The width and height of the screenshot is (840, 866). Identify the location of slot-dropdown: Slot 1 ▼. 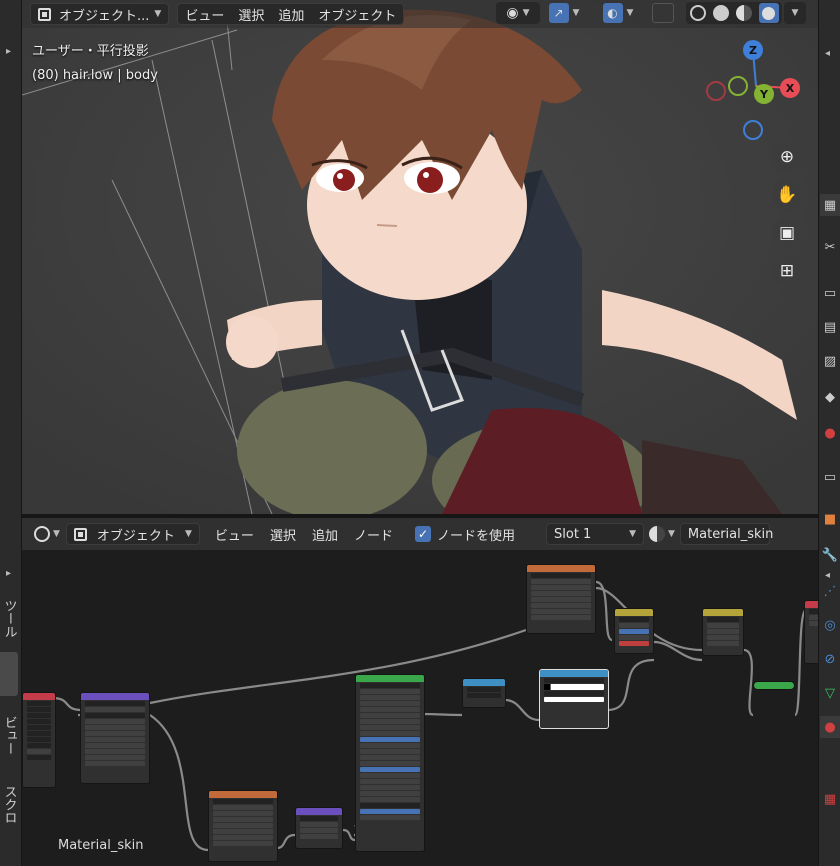
(595, 534).